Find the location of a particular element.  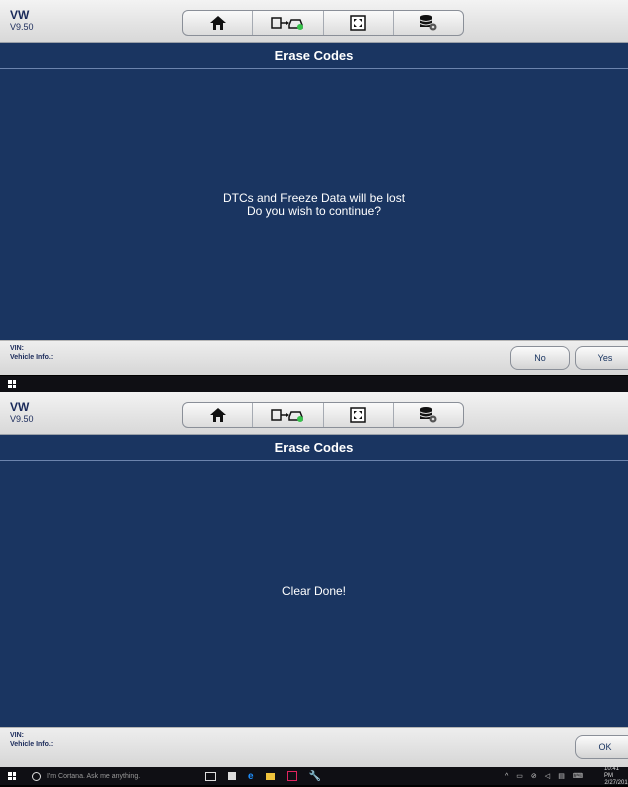

store-icon is located at coordinates (232, 776).